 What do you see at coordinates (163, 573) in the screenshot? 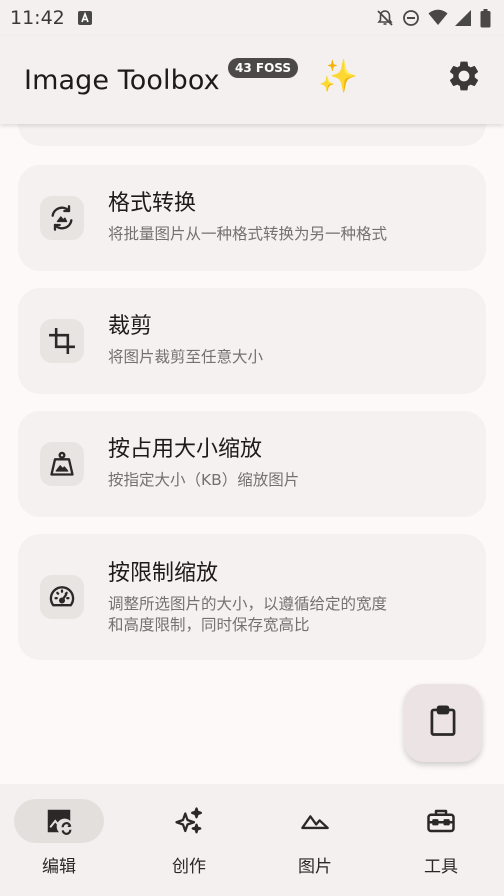
I see `tool-title: 按限制缩放` at bounding box center [163, 573].